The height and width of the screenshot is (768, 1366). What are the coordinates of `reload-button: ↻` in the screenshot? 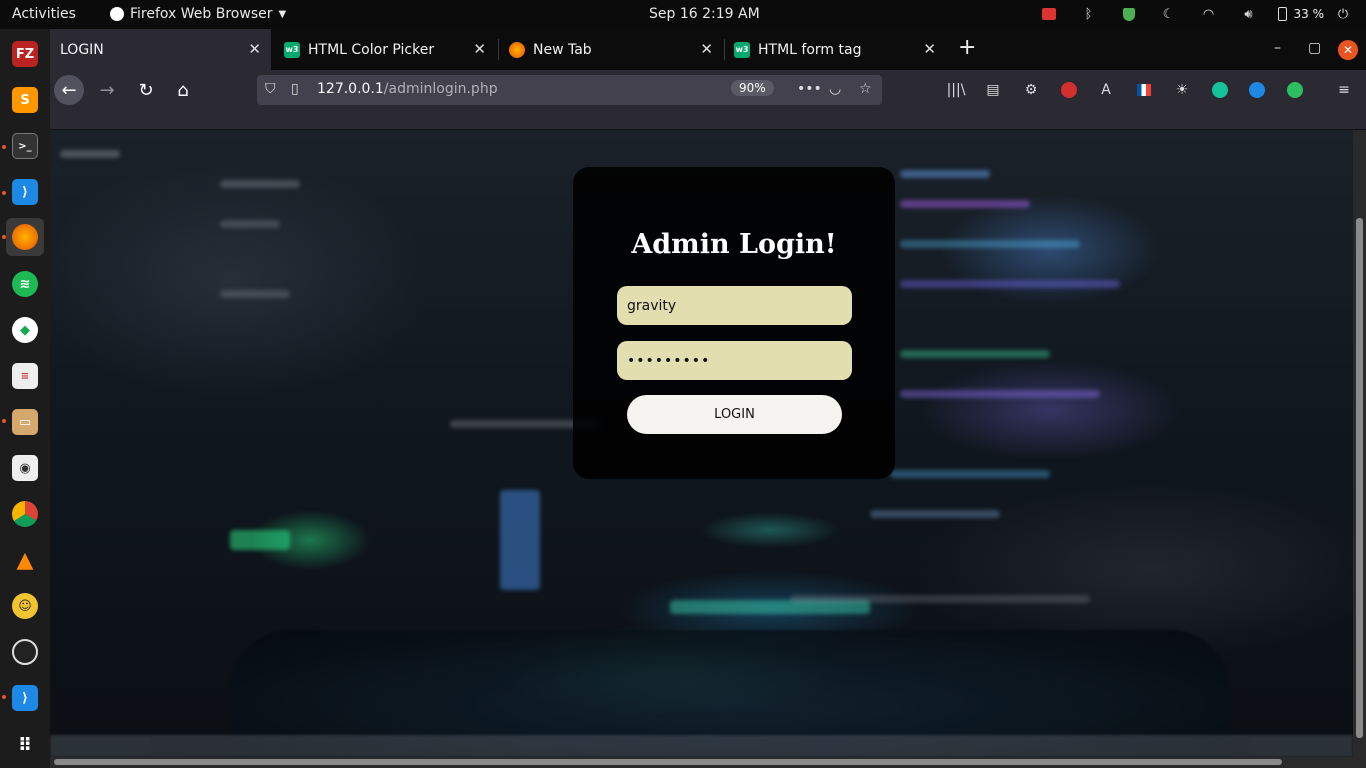 It's located at (146, 90).